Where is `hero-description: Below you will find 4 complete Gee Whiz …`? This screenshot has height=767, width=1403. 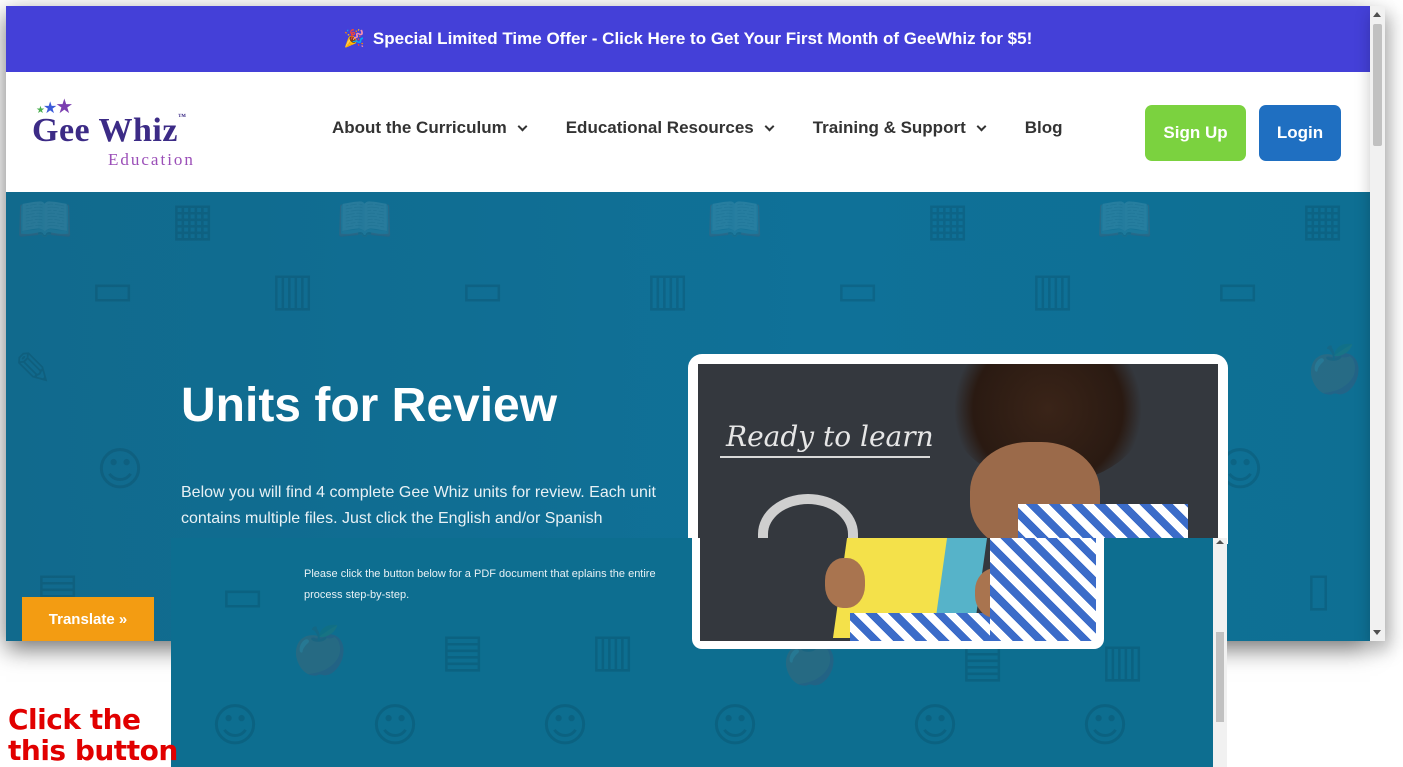 hero-description: Below you will find 4 complete Gee Whiz … is located at coordinates (418, 505).